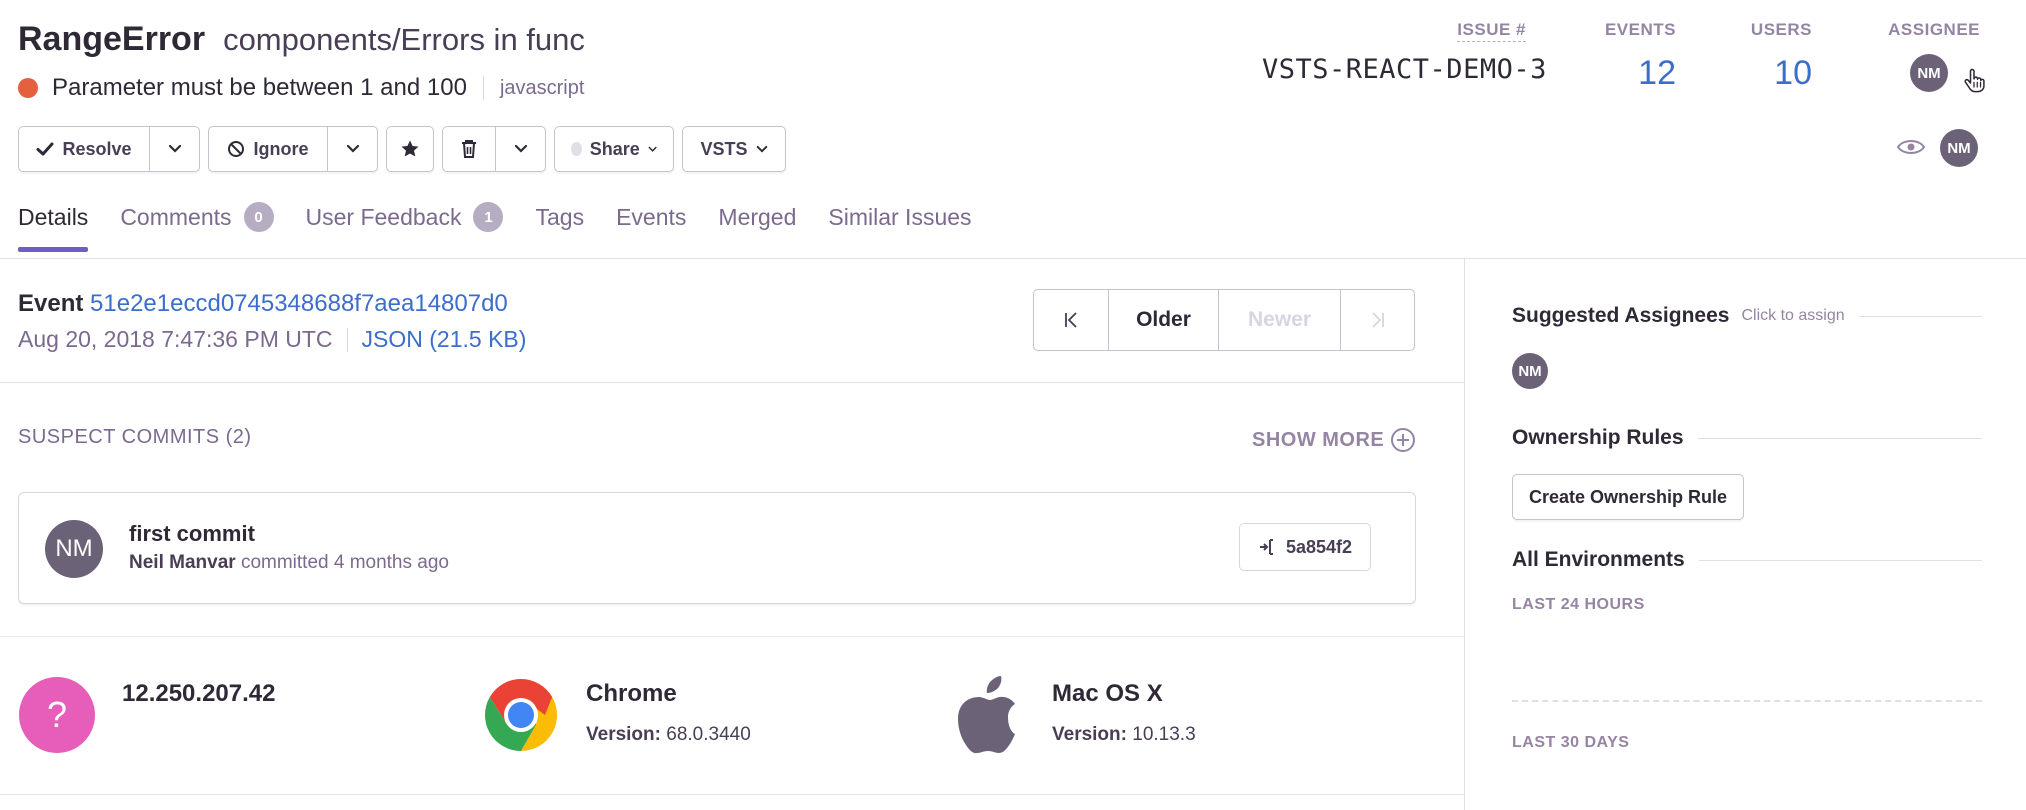  What do you see at coordinates (1224, 320) in the screenshot?
I see `event-pager: Older Newer` at bounding box center [1224, 320].